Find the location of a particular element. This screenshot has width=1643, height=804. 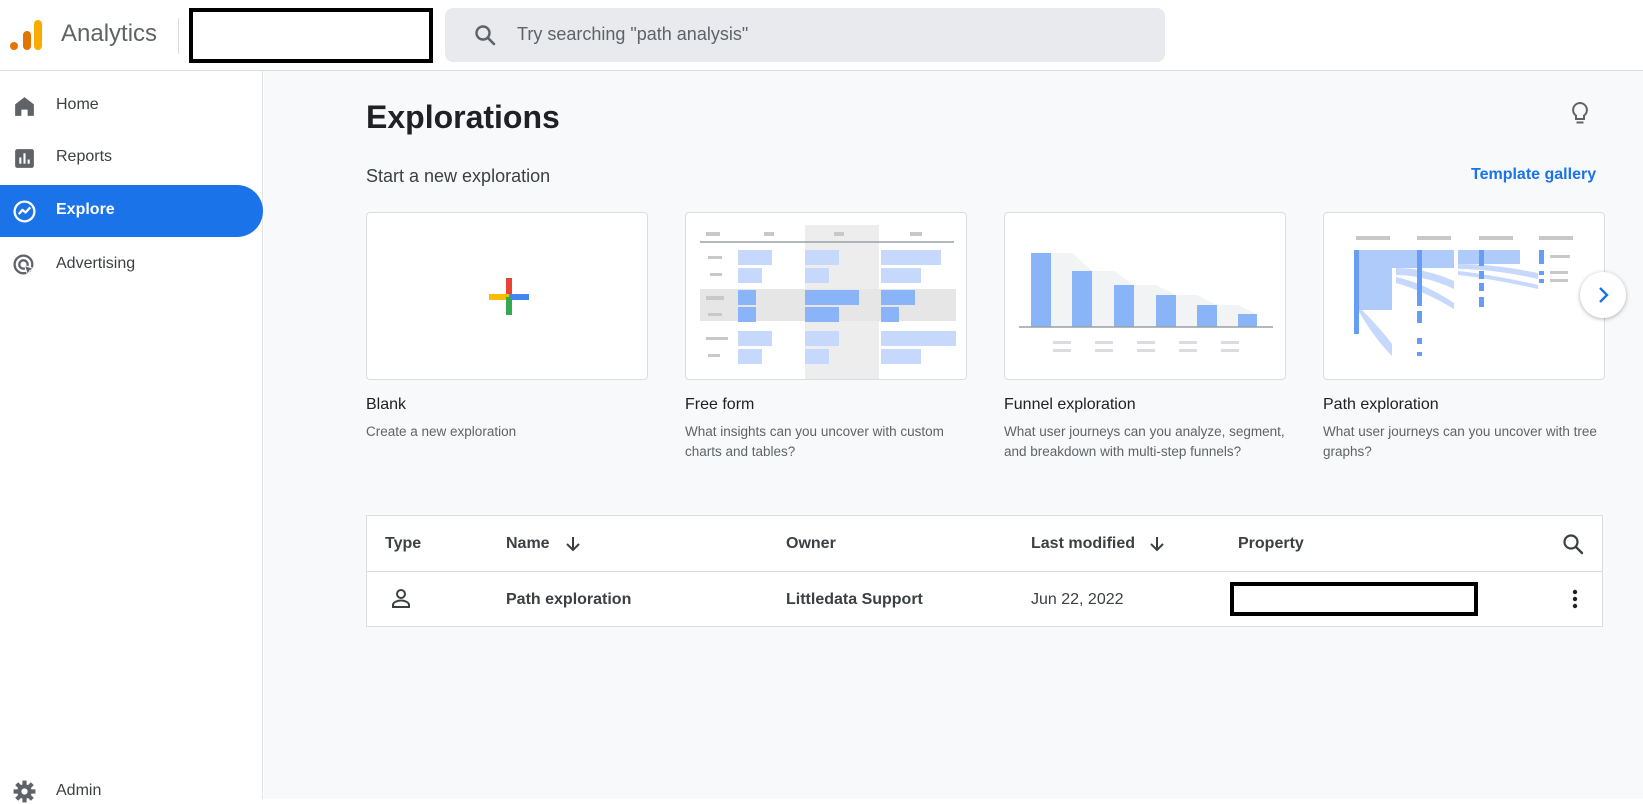

row-name: Path exploration is located at coordinates (568, 600).